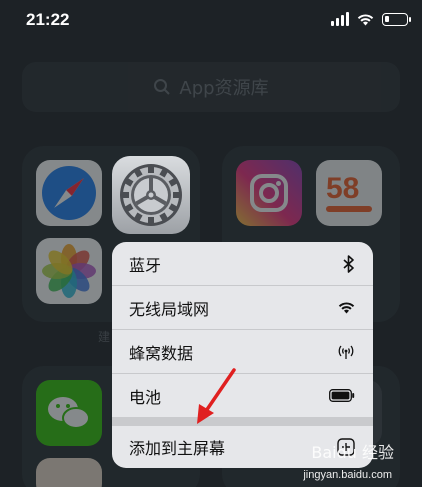  Describe the element at coordinates (177, 448) in the screenshot. I see `menu-item-label: 添加到主屏幕` at that location.